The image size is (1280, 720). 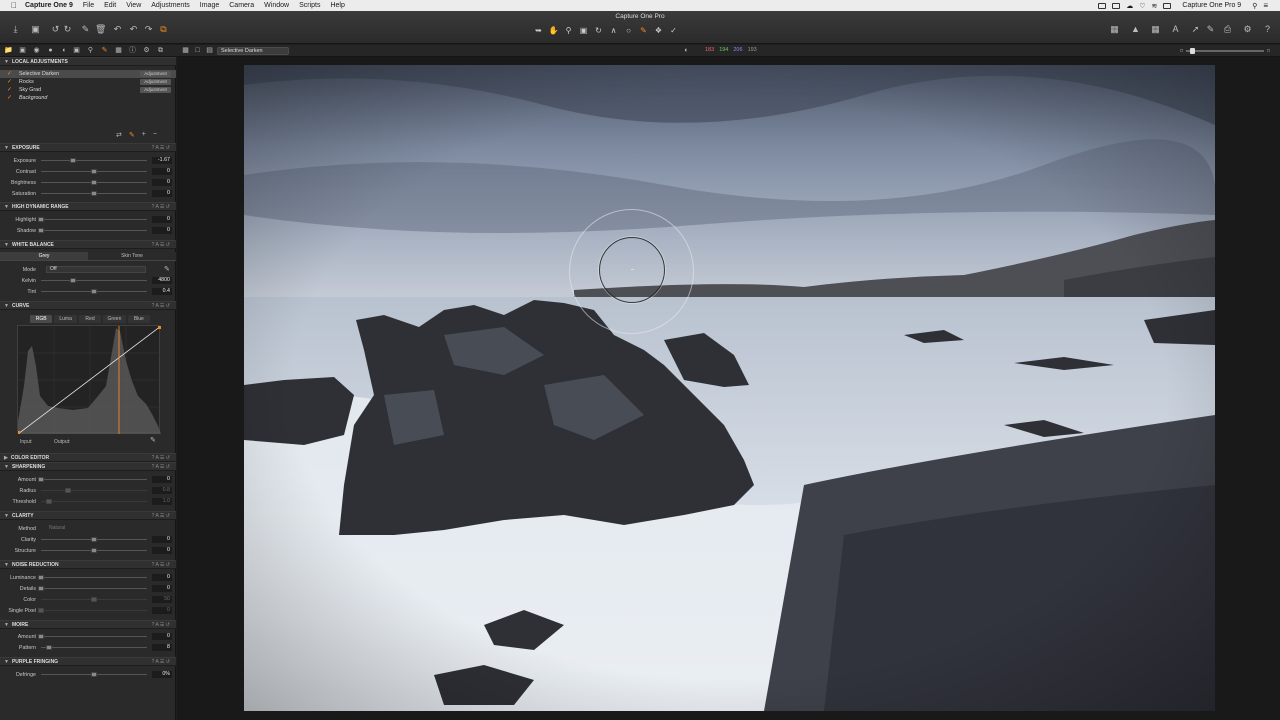 I want to click on details-tab-icon: ⚲, so click(x=90, y=50).